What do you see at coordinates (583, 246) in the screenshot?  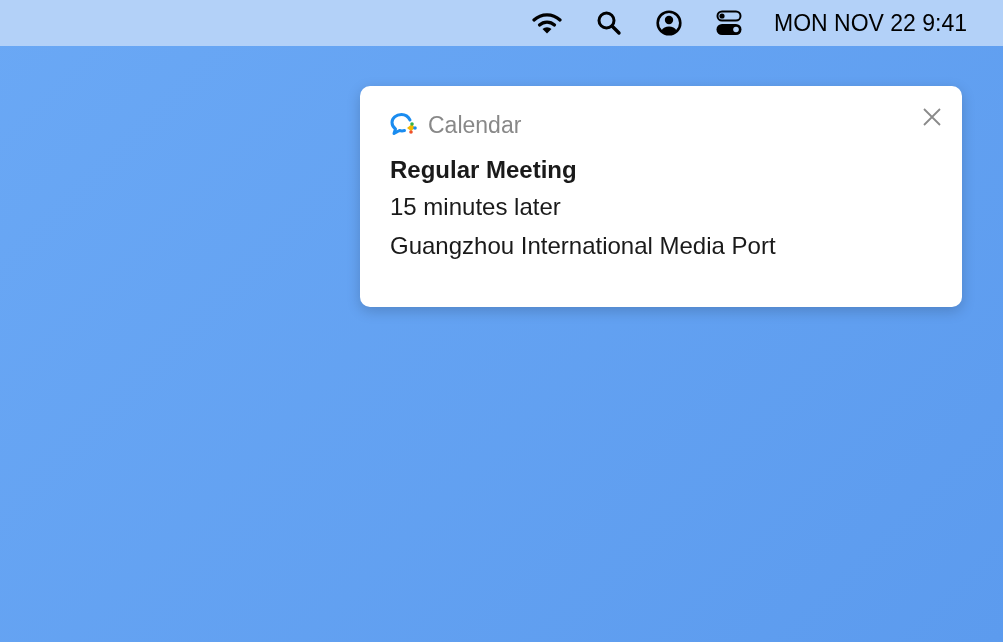 I see `event-location: Guangzhou International Media Port` at bounding box center [583, 246].